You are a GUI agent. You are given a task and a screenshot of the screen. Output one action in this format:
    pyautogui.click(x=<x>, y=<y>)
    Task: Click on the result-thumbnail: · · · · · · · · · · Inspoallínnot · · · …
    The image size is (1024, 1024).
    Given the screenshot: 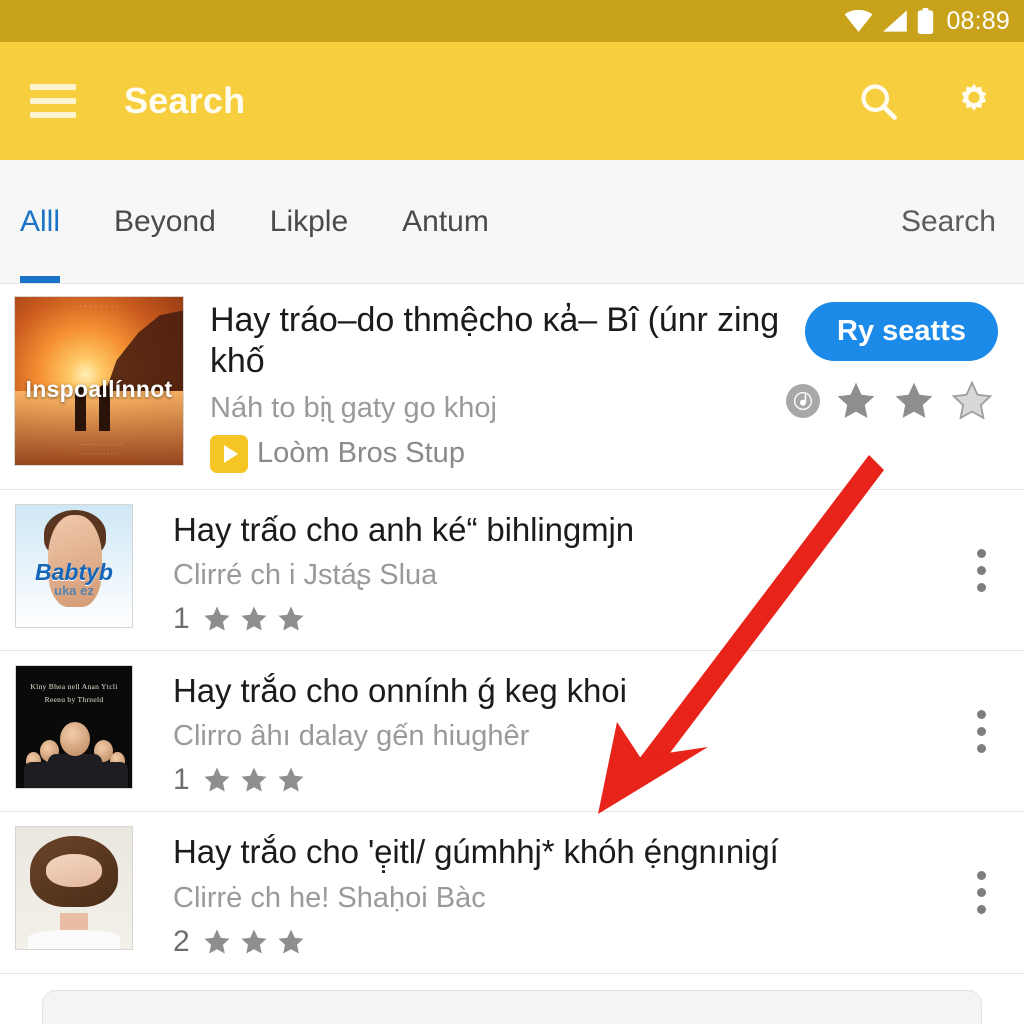 What is the action you would take?
    pyautogui.click(x=99, y=381)
    